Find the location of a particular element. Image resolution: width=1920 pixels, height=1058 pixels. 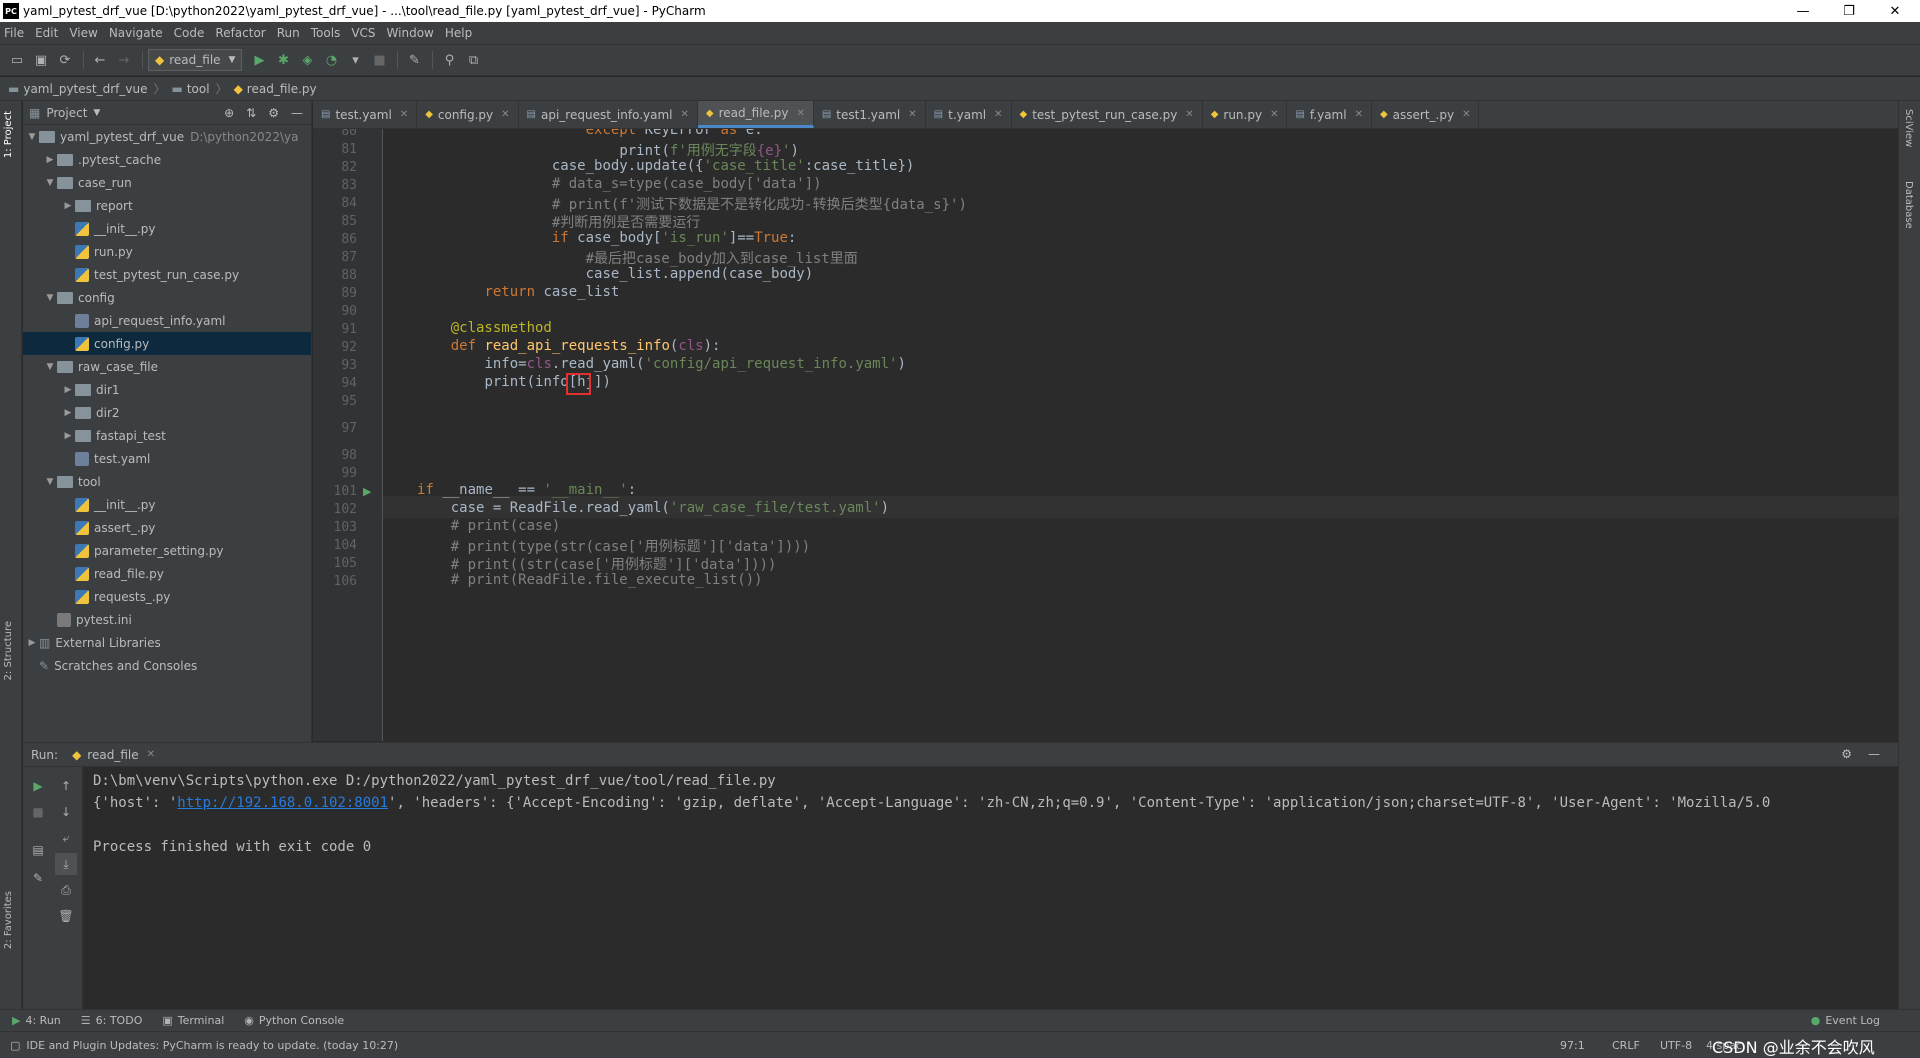

scroll-to-end-icon: ⤓ is located at coordinates (66, 864).